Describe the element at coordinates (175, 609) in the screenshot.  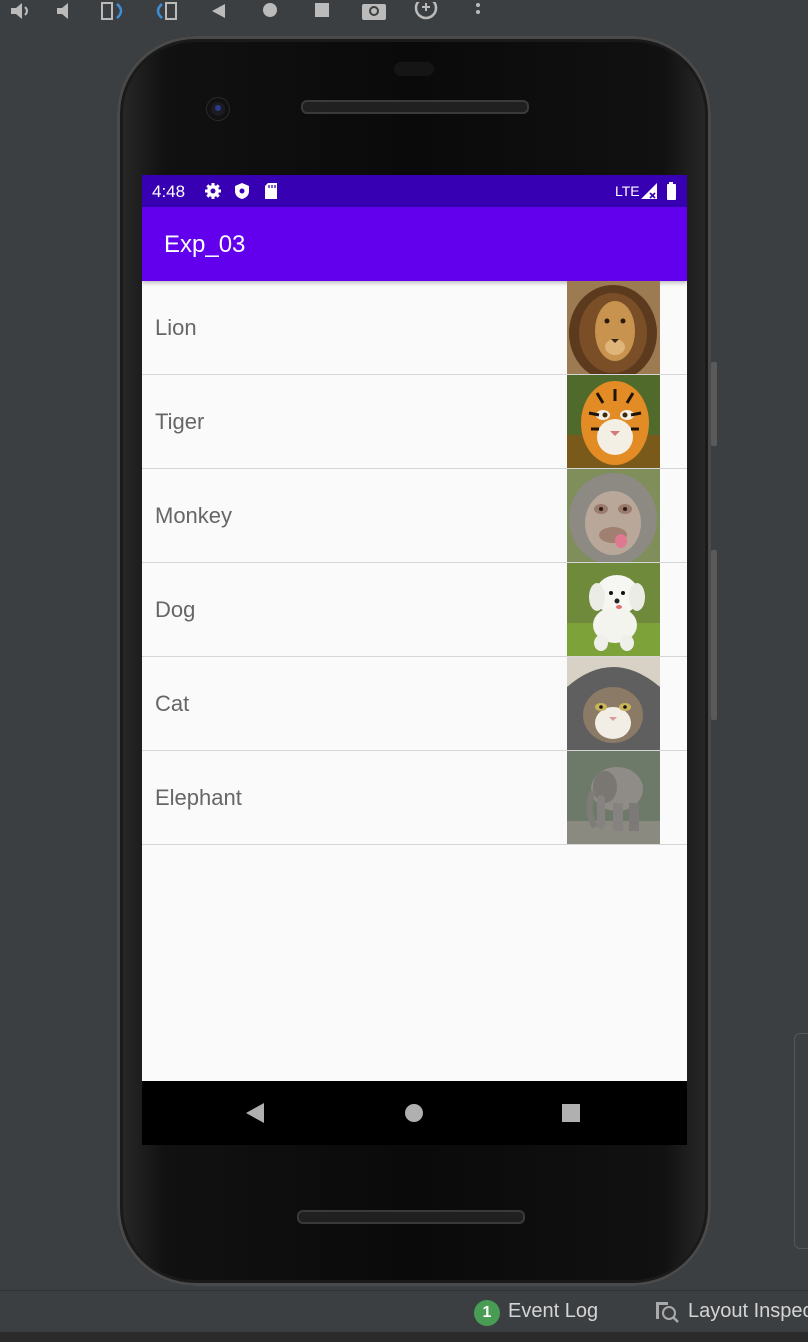
I see `list-item-label: Dog` at that location.